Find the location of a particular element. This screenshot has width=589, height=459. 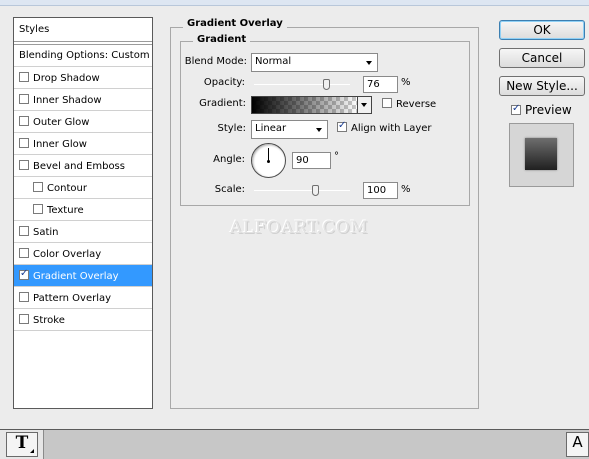

inner-shadow-checkbox is located at coordinates (24, 99).